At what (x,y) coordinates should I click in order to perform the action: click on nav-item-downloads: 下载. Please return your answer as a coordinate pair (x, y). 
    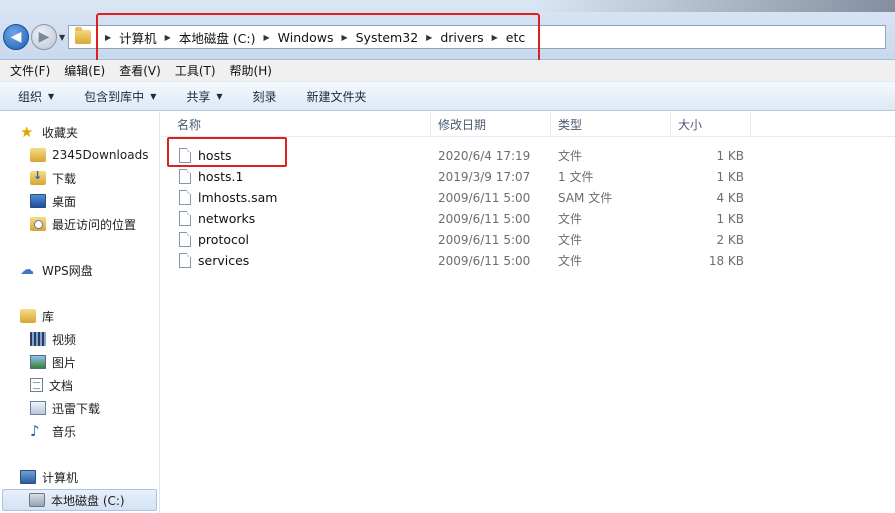
    Looking at the image, I should click on (53, 178).